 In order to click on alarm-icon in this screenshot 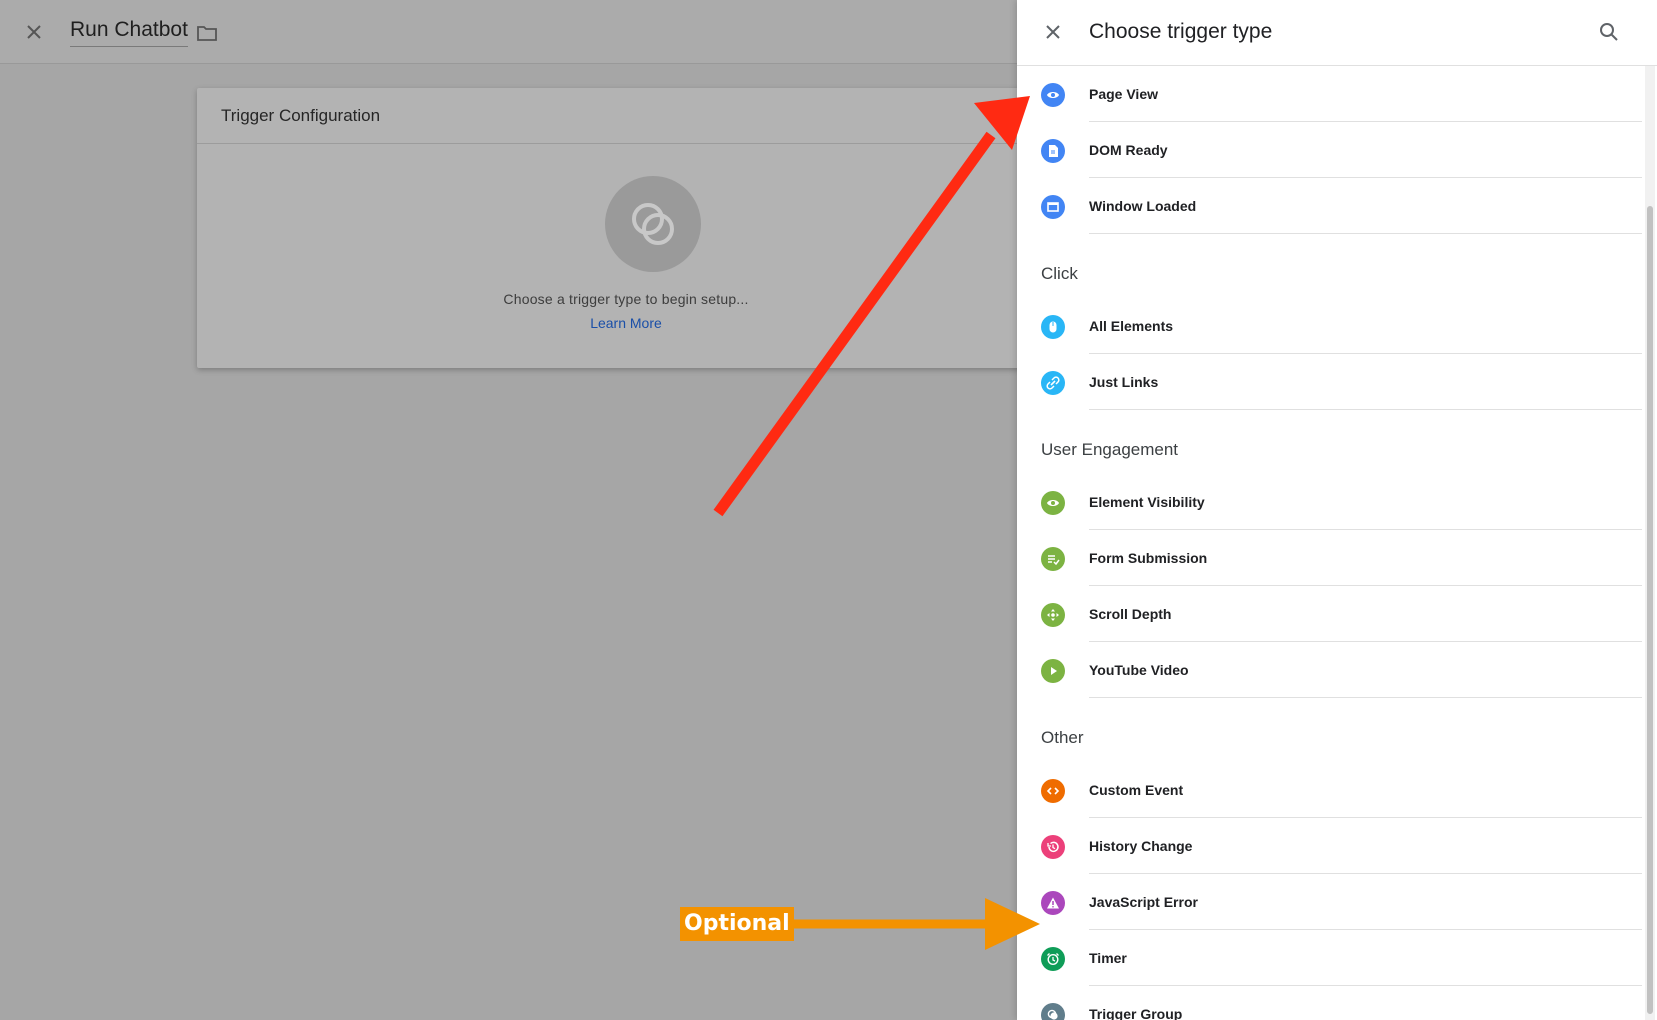, I will do `click(1053, 959)`.